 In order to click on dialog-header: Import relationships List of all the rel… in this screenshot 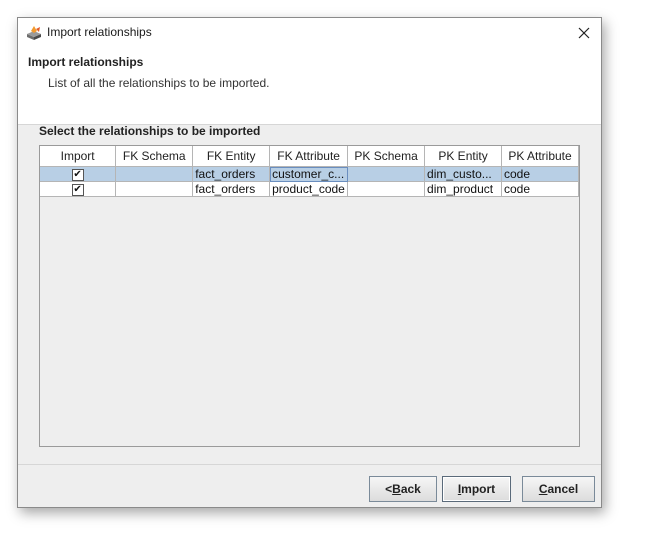, I will do `click(309, 86)`.